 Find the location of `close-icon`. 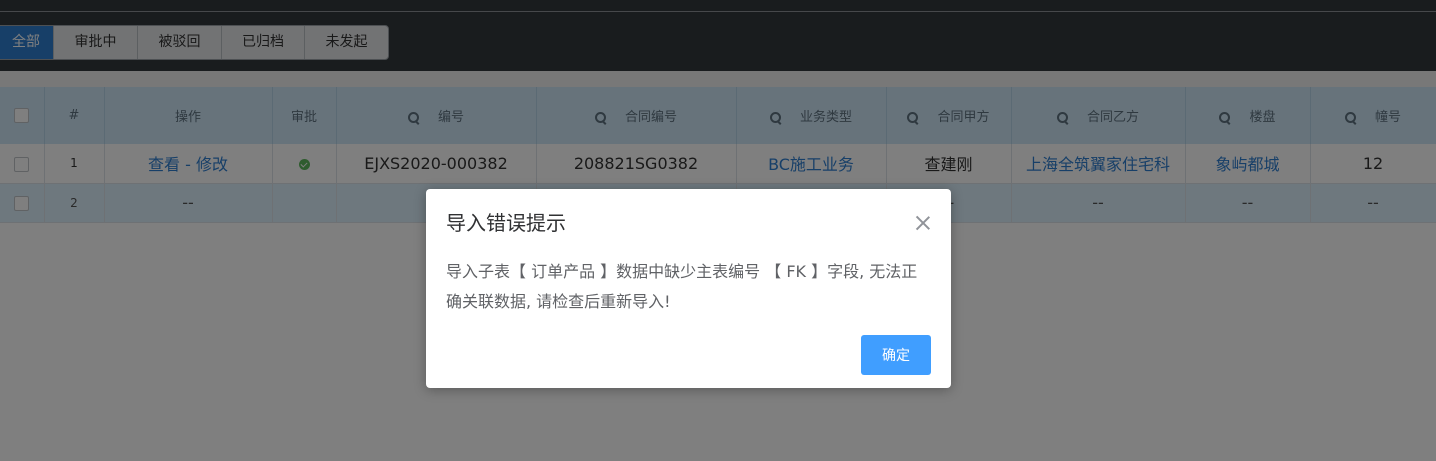

close-icon is located at coordinates (923, 223).